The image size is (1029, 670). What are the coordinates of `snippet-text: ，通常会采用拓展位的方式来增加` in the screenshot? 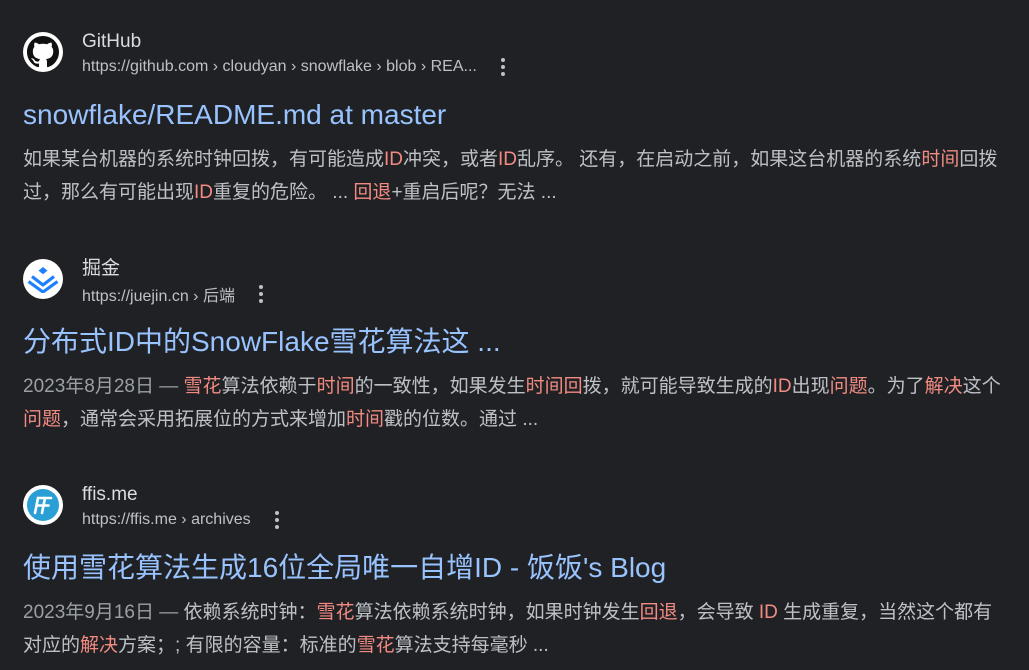 It's located at (204, 419).